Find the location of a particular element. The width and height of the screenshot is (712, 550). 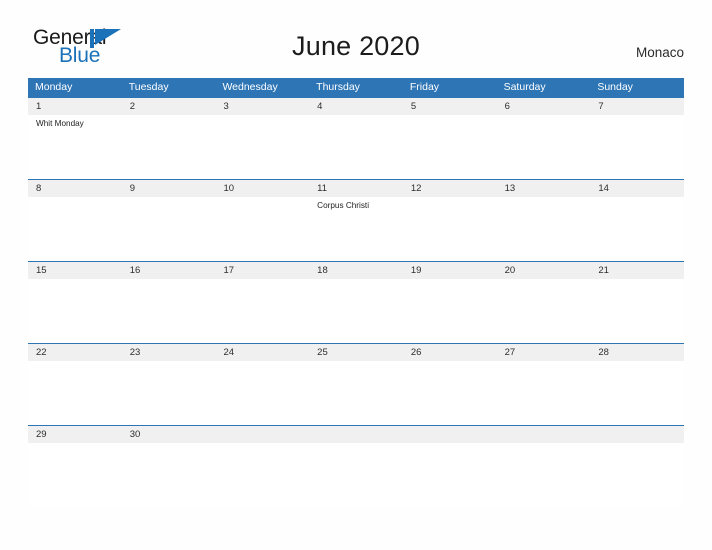

date-number: 28 is located at coordinates (637, 352).